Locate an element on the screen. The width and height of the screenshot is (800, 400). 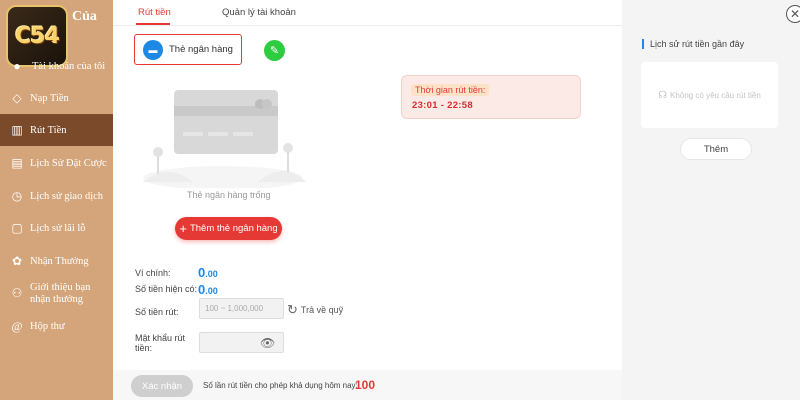
mail-icon: @ is located at coordinates (17, 325).